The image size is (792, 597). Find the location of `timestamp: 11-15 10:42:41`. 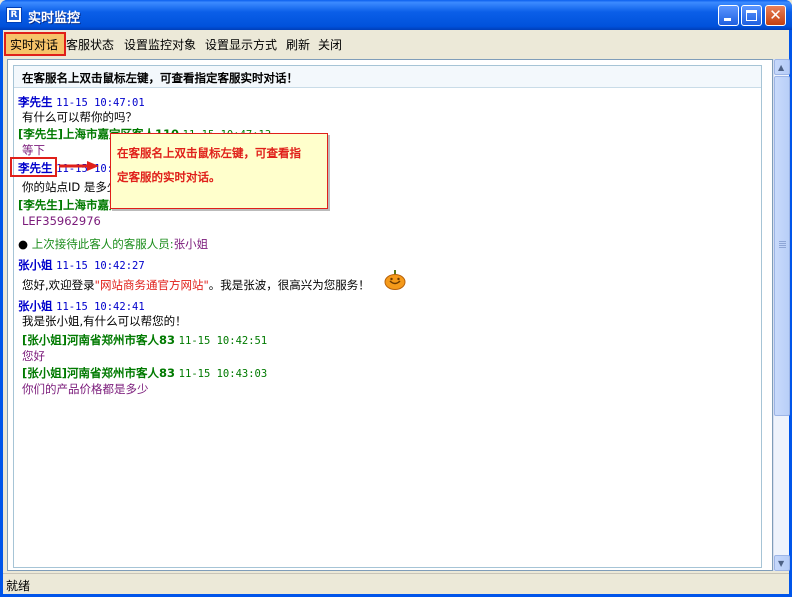

timestamp: 11-15 10:42:41 is located at coordinates (100, 307).